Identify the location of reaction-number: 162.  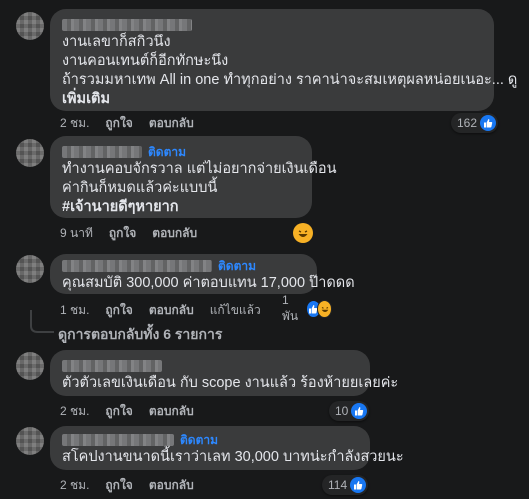
(467, 123).